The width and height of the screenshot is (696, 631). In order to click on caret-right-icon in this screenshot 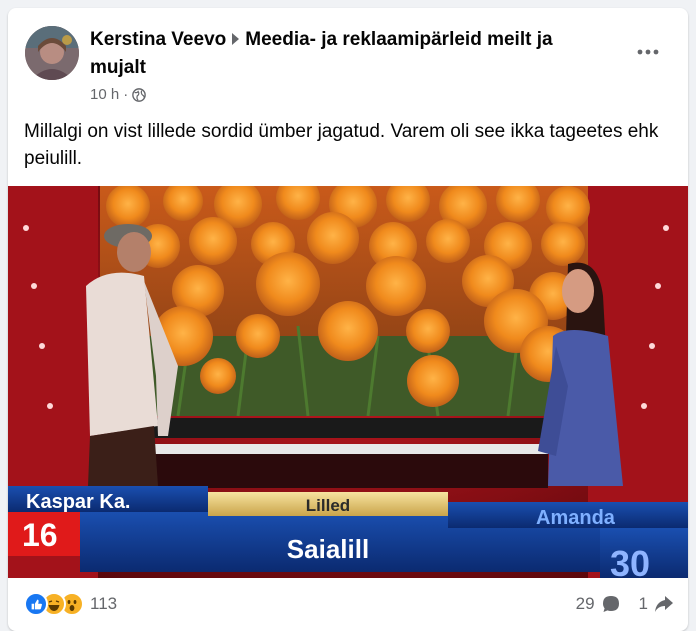, I will do `click(236, 39)`.